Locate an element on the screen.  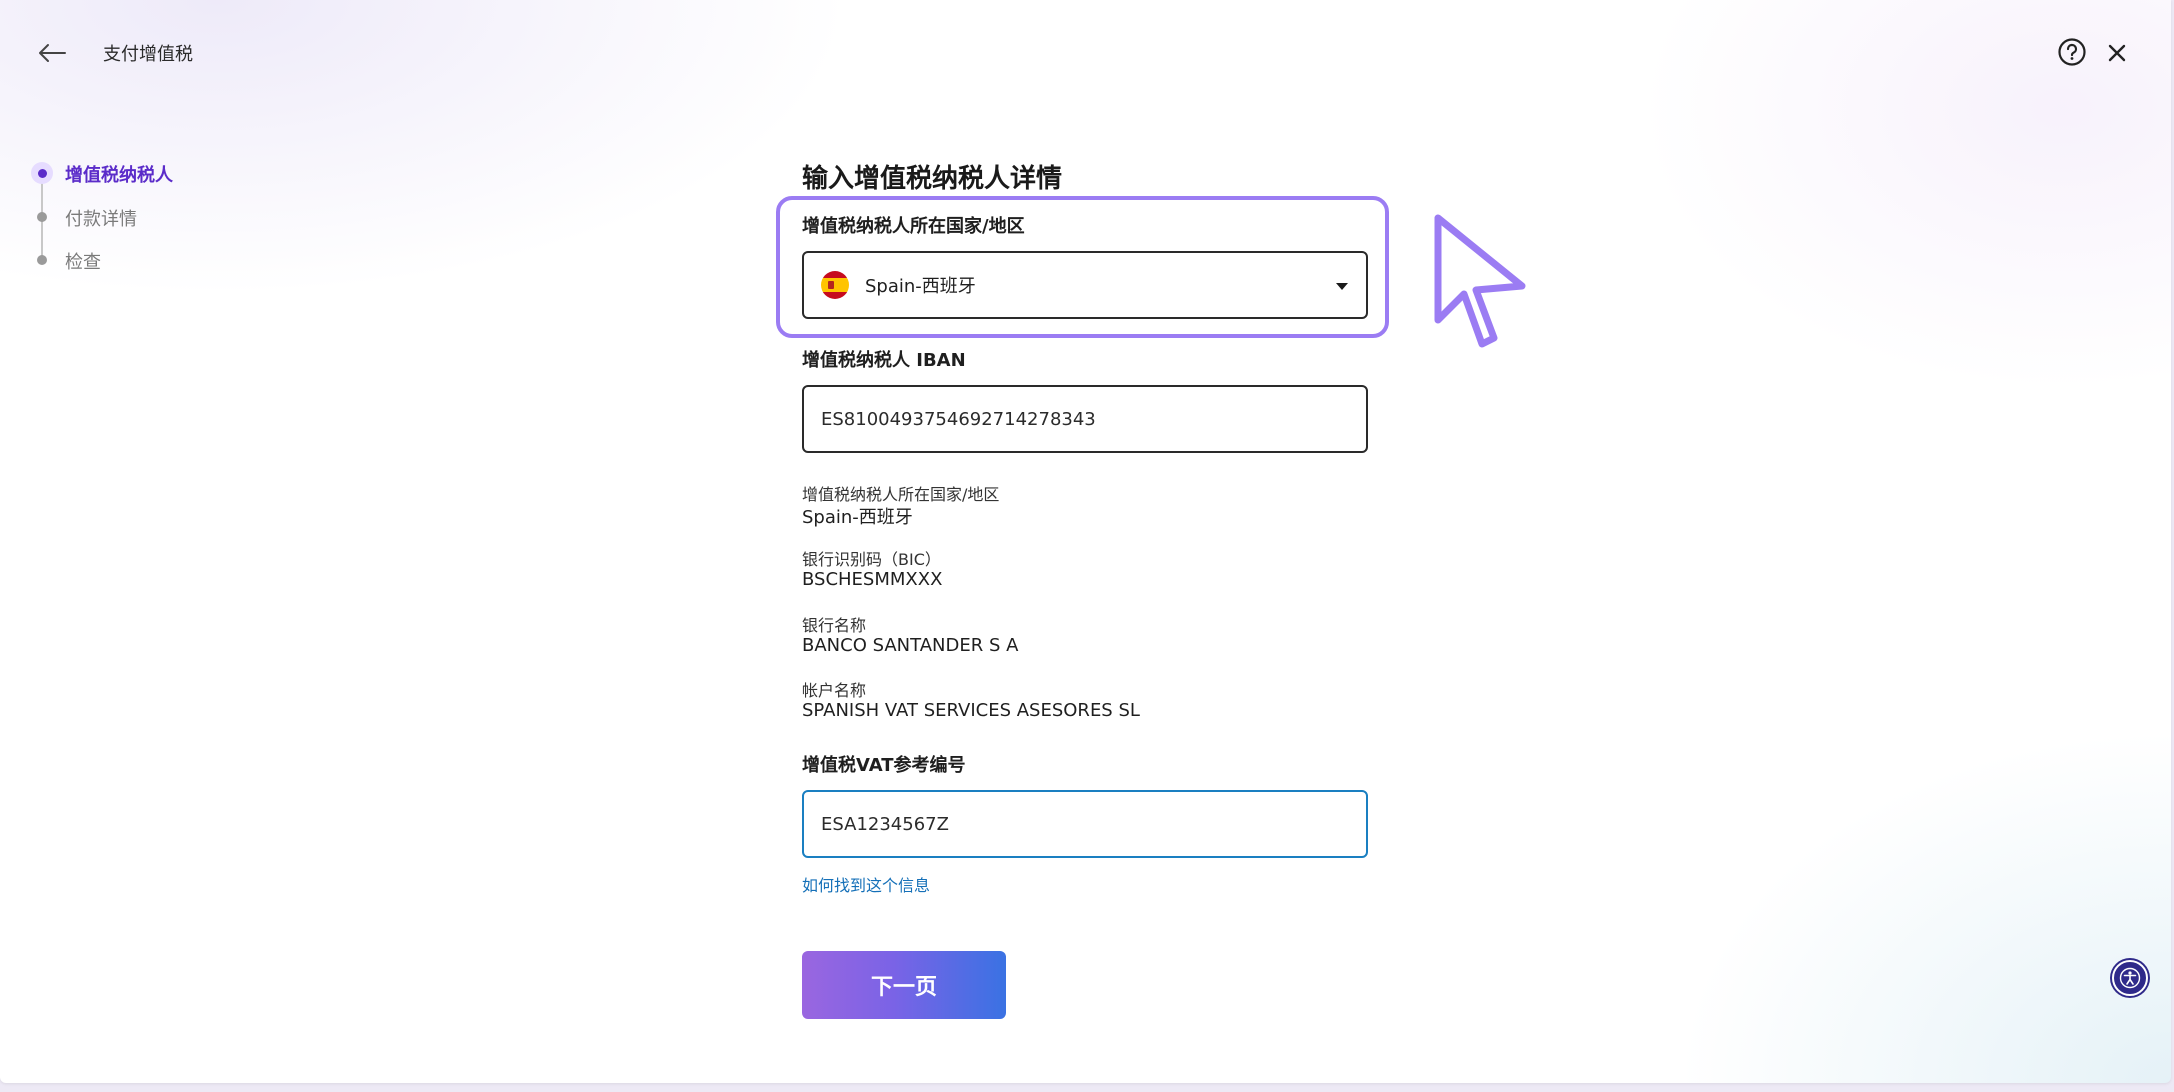
country-label: 增值税纳税人所在国家/地区 is located at coordinates (913, 226).